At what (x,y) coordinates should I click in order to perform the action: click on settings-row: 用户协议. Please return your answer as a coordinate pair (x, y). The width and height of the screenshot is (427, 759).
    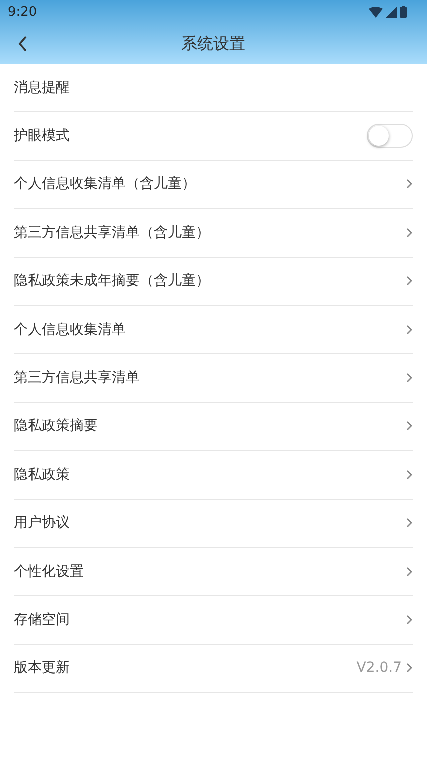
    Looking at the image, I should click on (213, 524).